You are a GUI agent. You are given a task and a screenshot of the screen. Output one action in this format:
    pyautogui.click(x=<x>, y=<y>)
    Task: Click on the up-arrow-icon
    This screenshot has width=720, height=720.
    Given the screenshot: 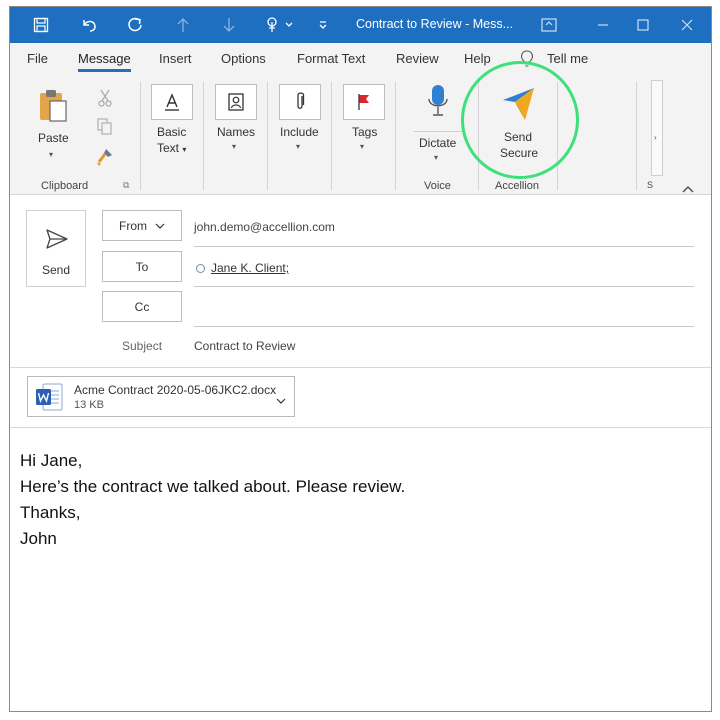 What is the action you would take?
    pyautogui.click(x=183, y=25)
    